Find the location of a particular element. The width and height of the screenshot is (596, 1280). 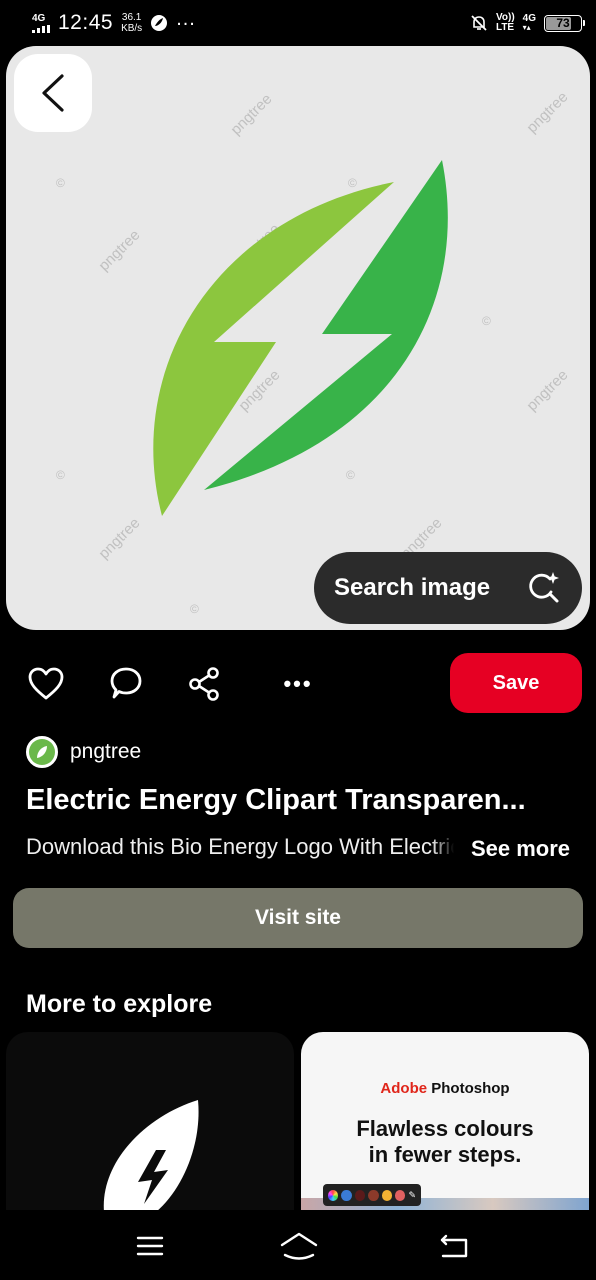

back-arrow-icon is located at coordinates (454, 1246).